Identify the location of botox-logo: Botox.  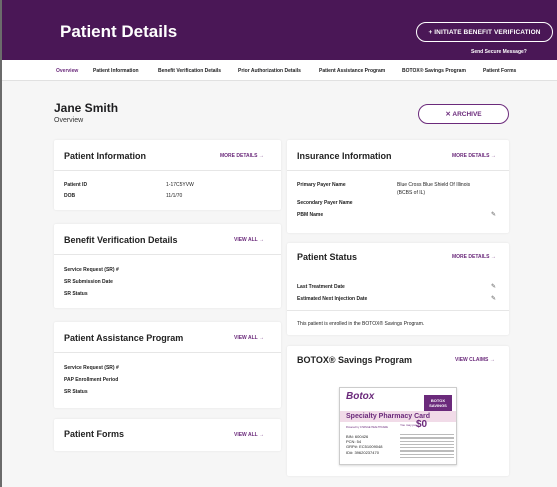
(360, 396).